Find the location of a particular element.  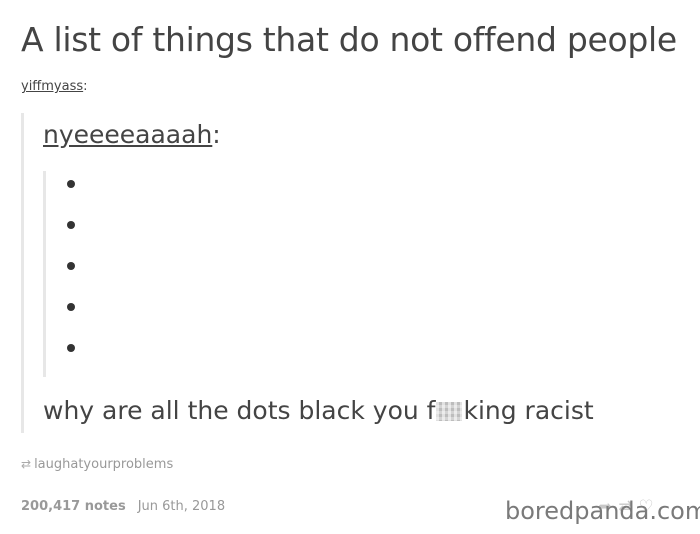

bullet-list is located at coordinates (71, 282).